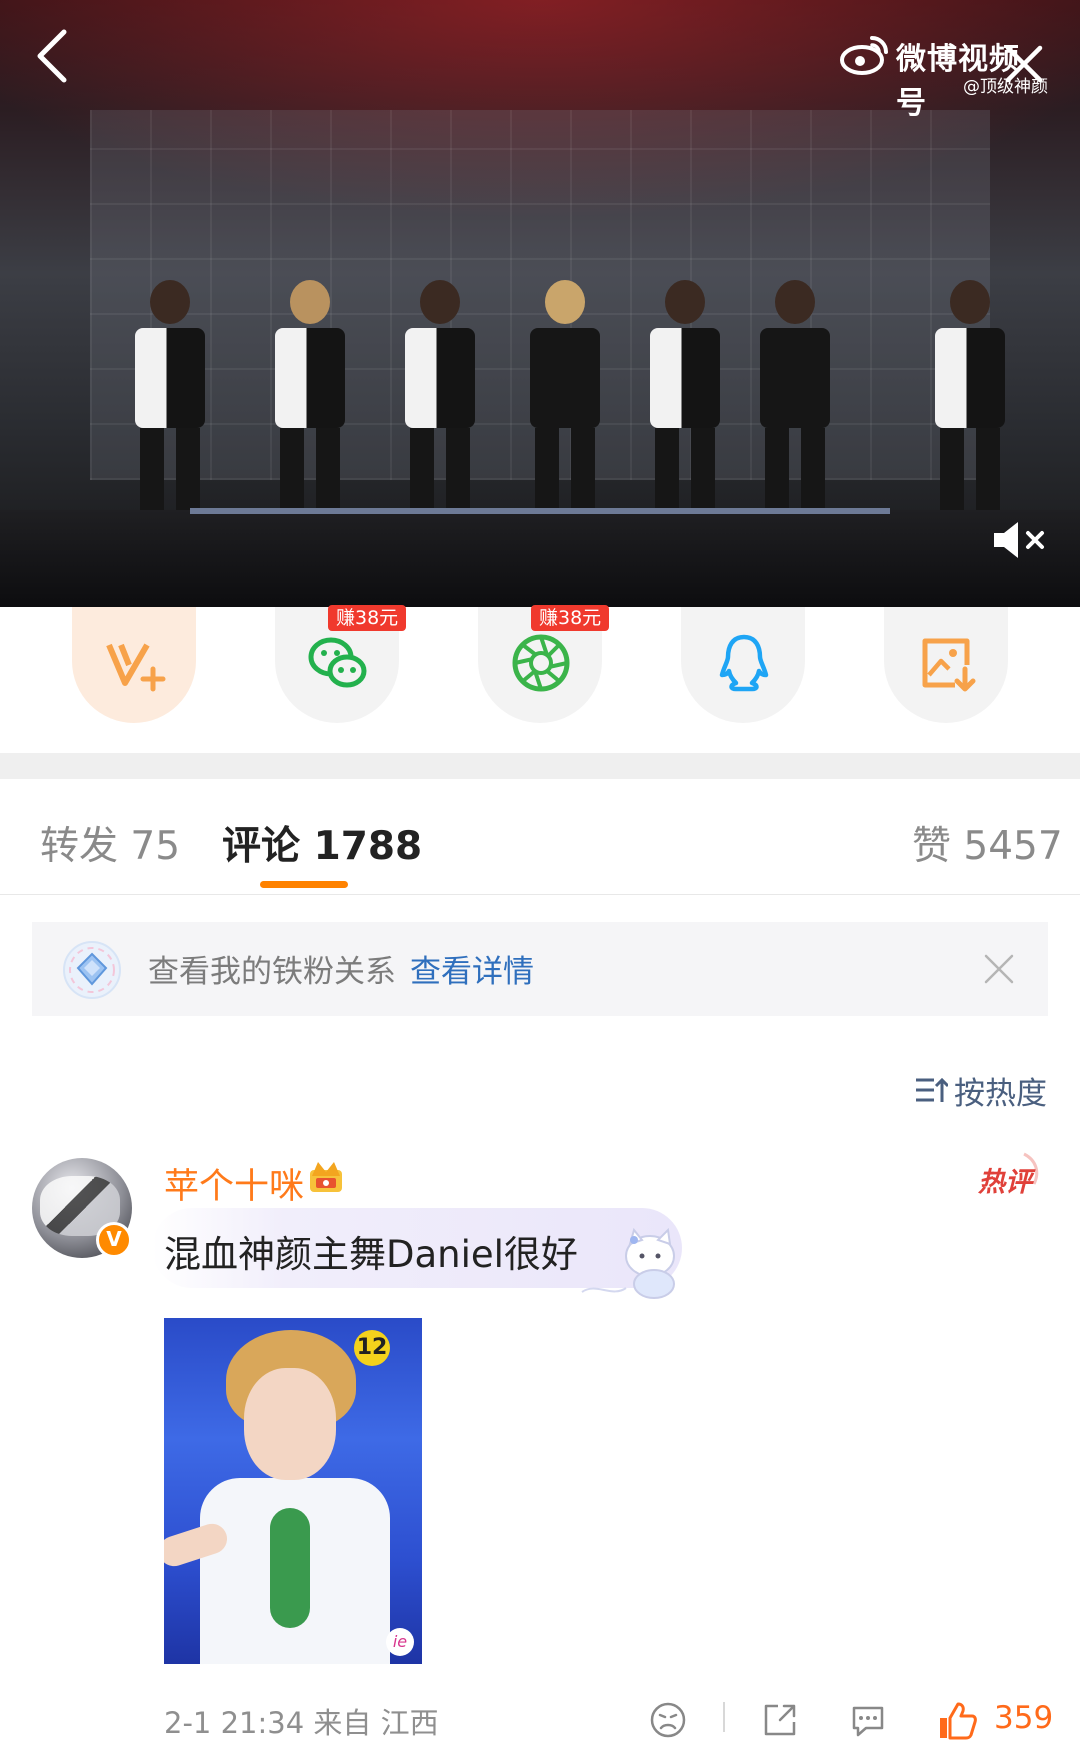 This screenshot has height=1764, width=1080. I want to click on crown-icon, so click(326, 1177).